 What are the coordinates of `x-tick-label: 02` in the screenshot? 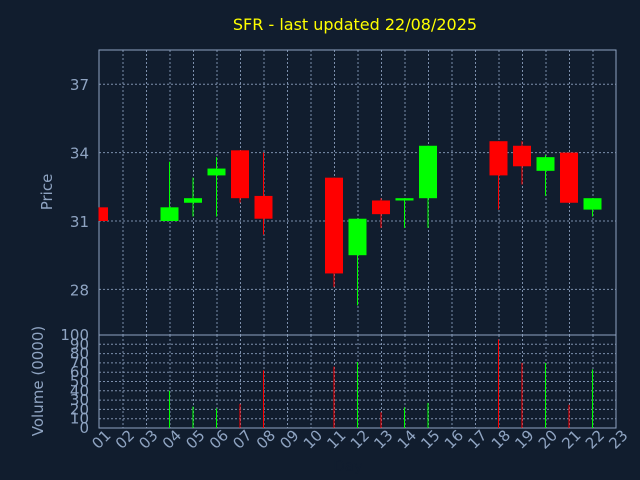 It's located at (125, 439).